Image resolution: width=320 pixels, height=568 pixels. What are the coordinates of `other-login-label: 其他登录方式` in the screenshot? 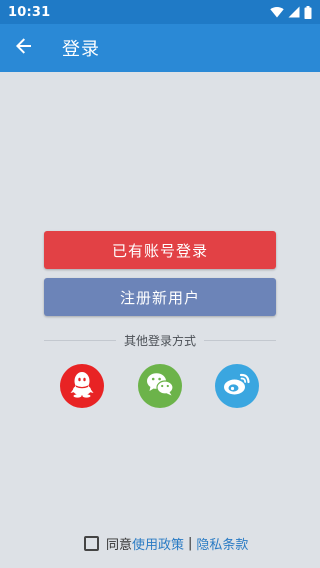 It's located at (160, 340).